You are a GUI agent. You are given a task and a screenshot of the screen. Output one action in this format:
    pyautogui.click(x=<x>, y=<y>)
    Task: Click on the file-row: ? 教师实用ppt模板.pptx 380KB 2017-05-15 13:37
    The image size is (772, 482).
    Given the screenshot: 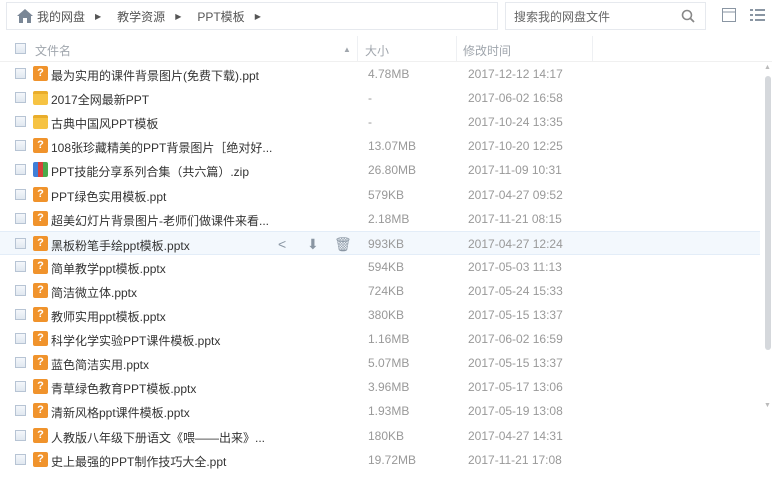 What is the action you would take?
    pyautogui.click(x=380, y=315)
    